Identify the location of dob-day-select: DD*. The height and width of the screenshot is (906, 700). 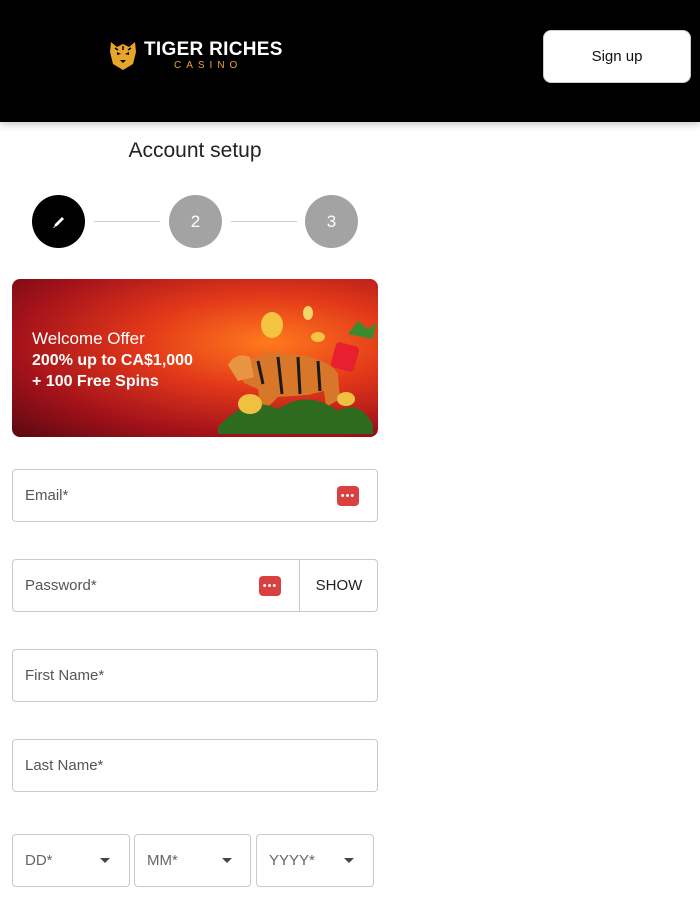
(71, 860).